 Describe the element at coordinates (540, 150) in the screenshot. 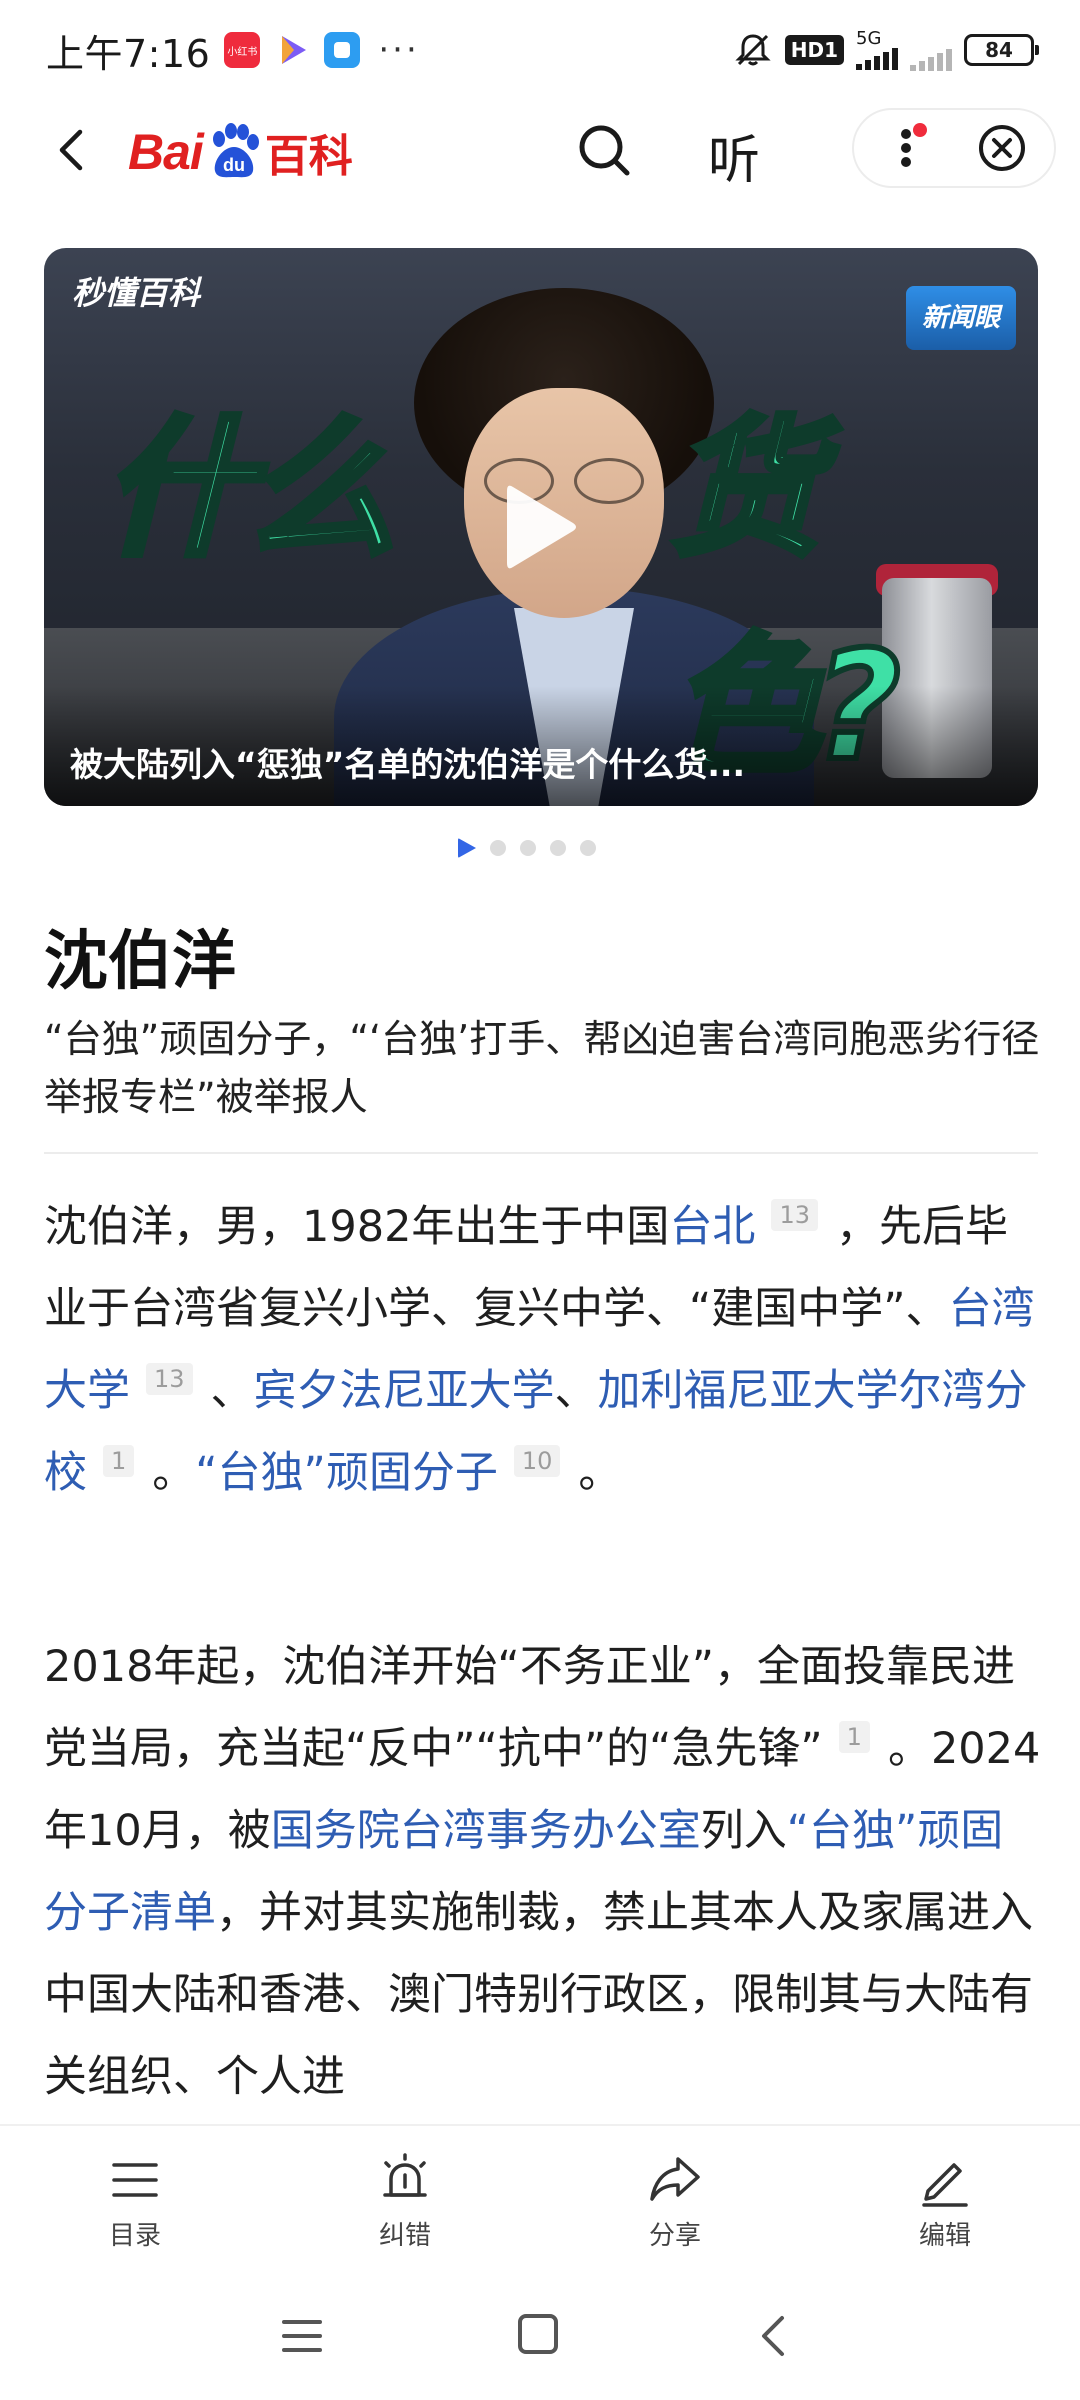

I see `top-header: Bai du 百科 听` at that location.